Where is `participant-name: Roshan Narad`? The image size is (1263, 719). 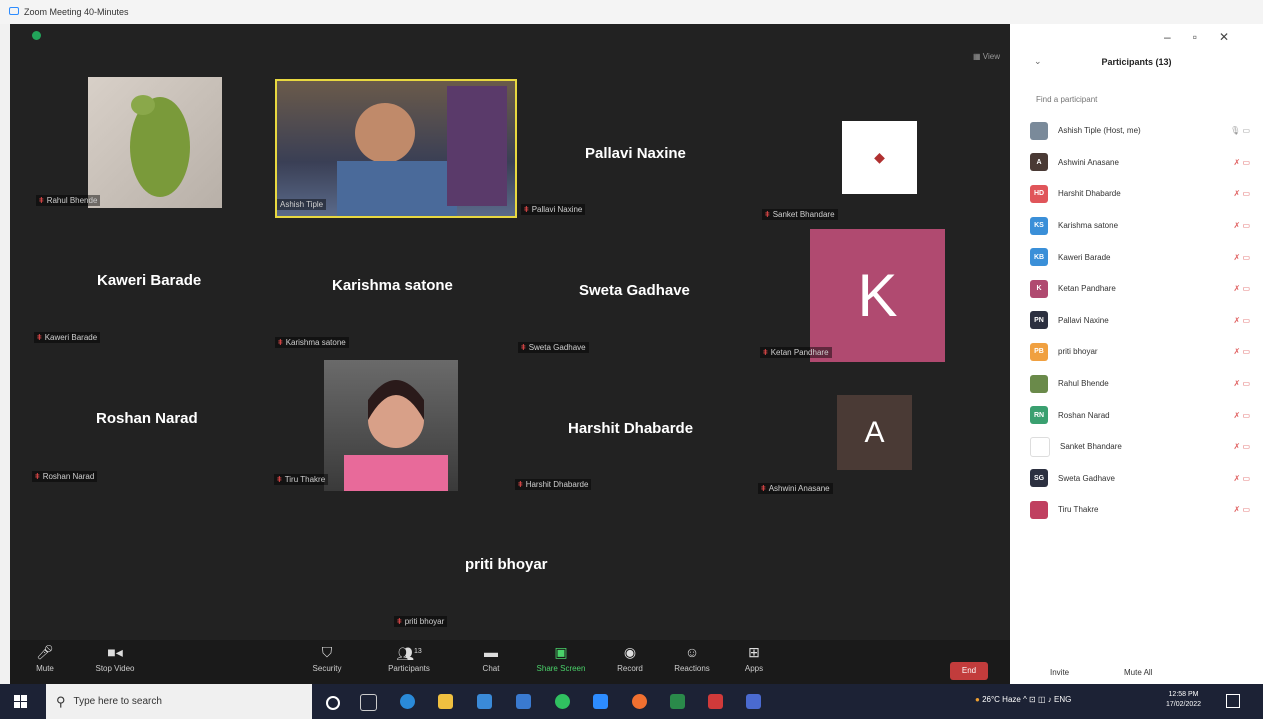 participant-name: Roshan Narad is located at coordinates (1084, 415).